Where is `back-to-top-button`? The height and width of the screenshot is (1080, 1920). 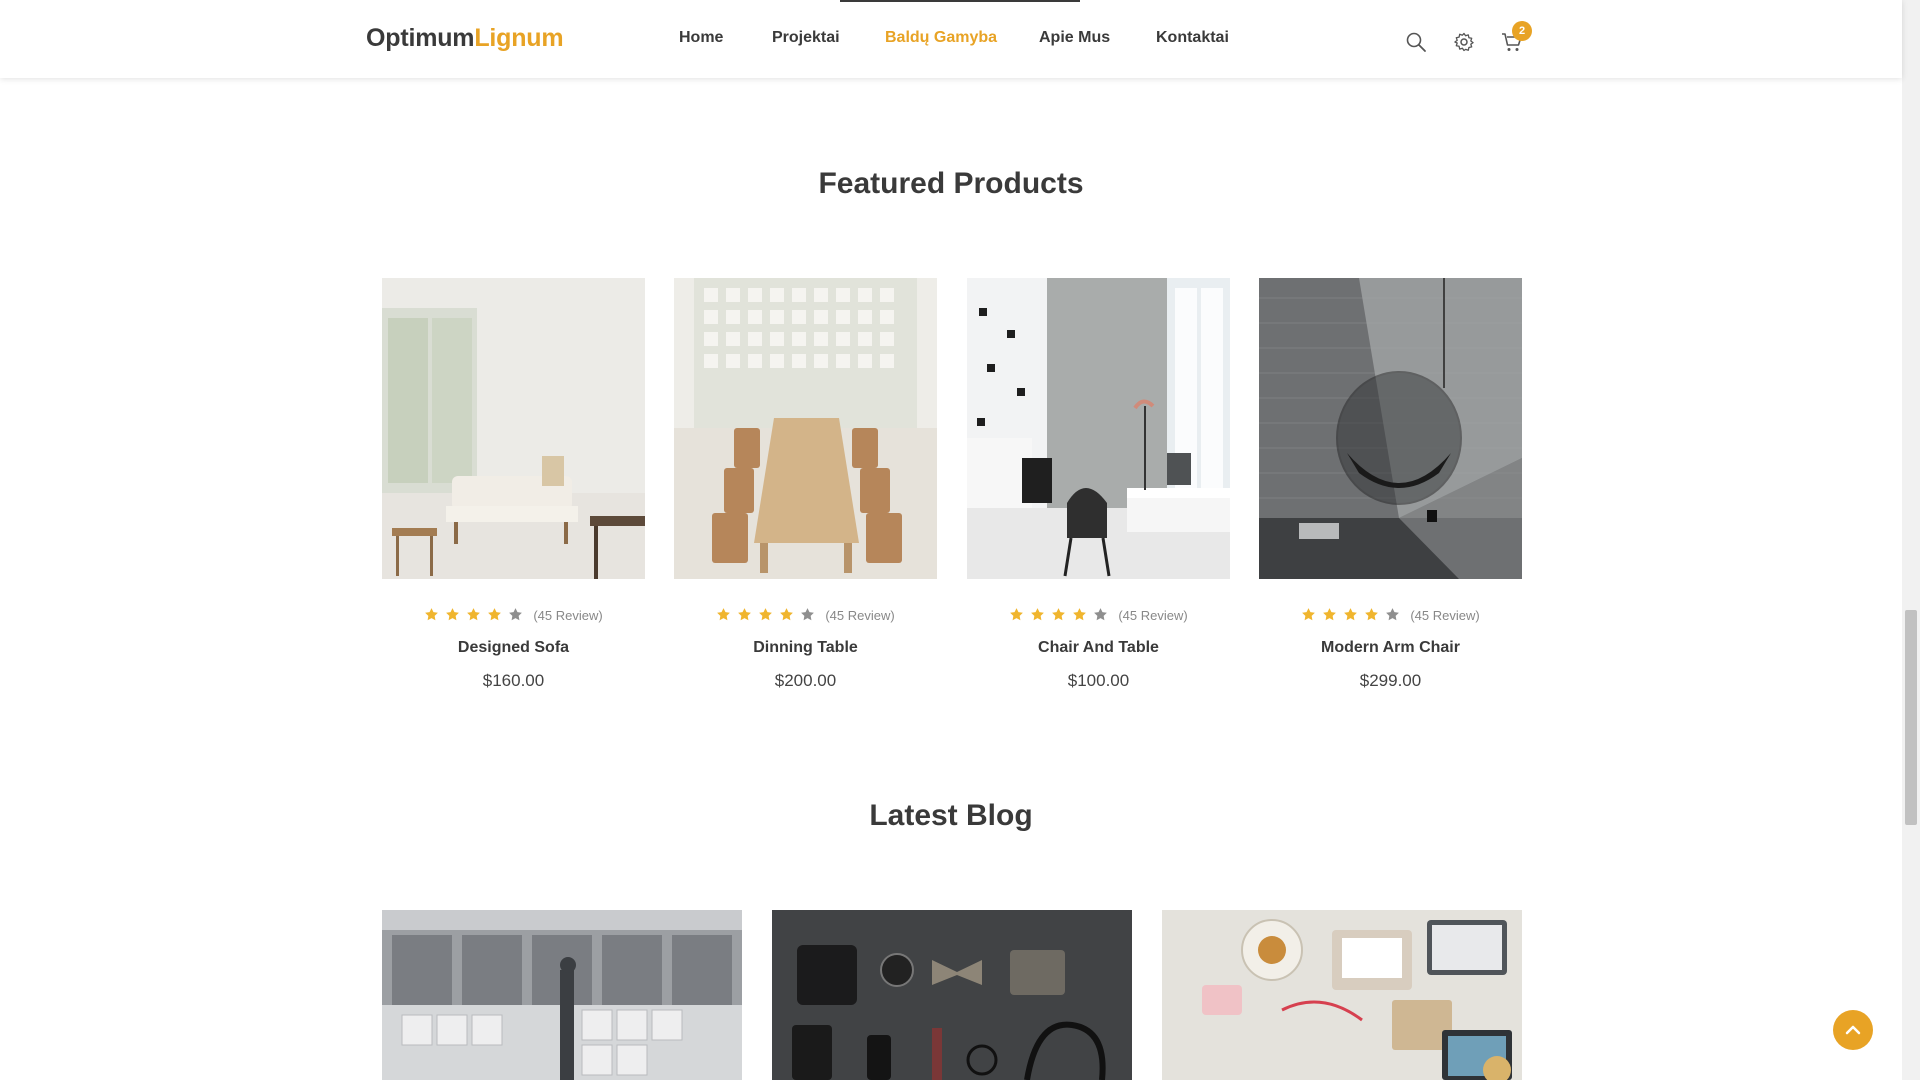
back-to-top-button is located at coordinates (1853, 1030).